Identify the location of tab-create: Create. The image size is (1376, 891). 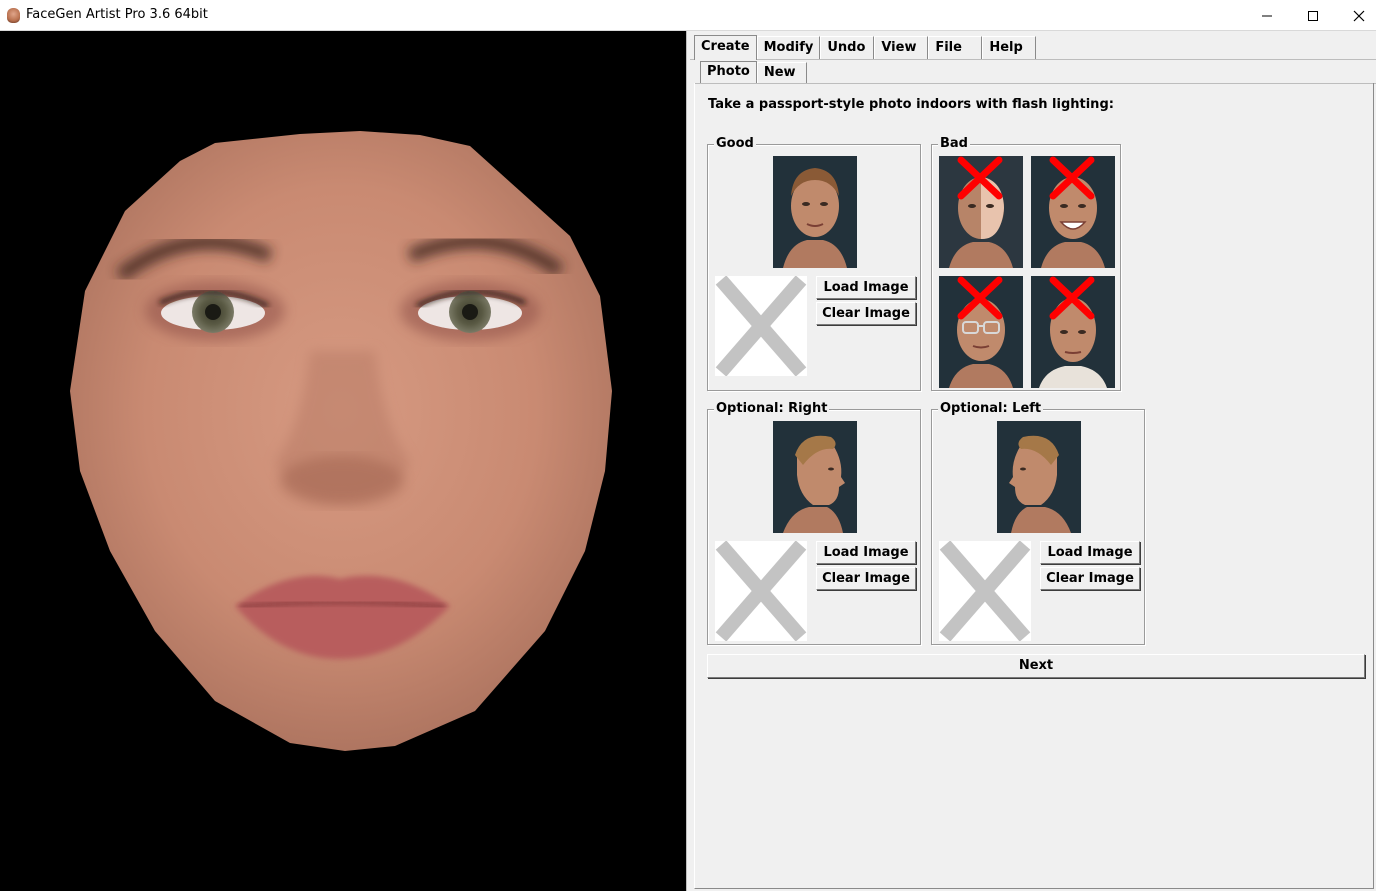
(725, 47).